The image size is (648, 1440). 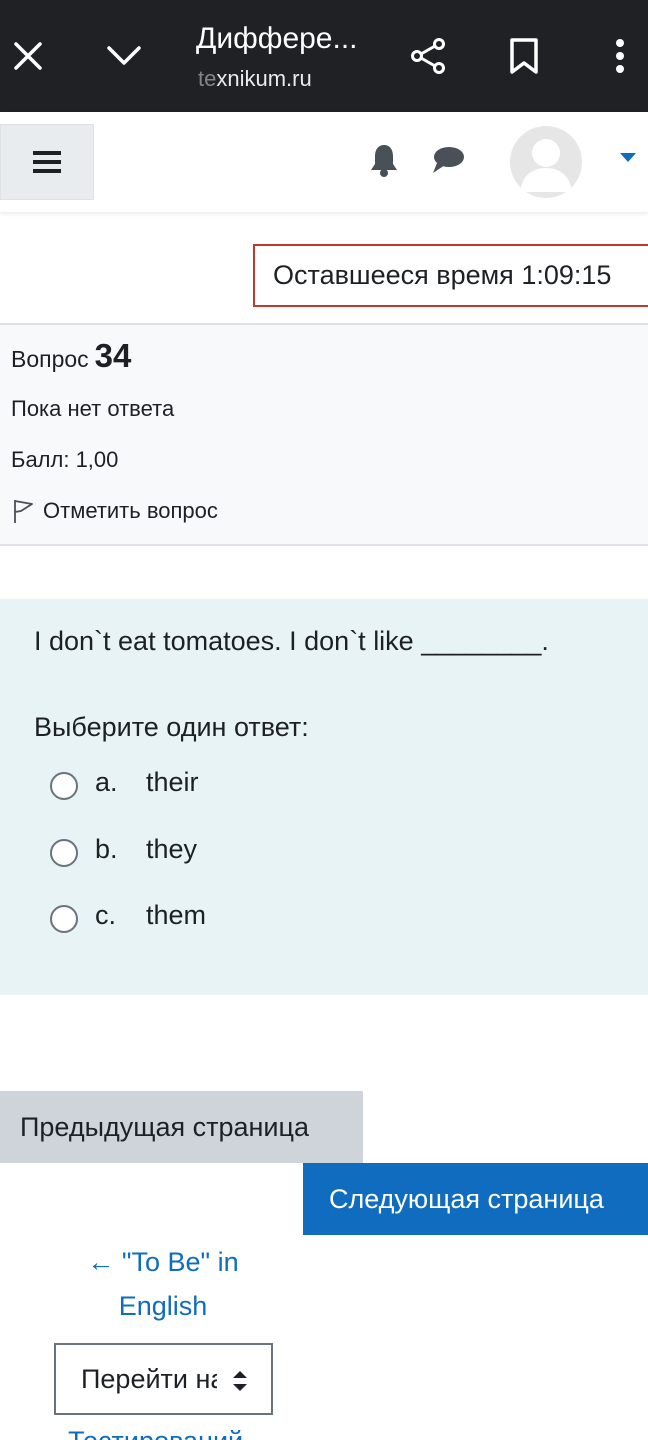 What do you see at coordinates (64, 853) in the screenshot?
I see `radio-button-b` at bounding box center [64, 853].